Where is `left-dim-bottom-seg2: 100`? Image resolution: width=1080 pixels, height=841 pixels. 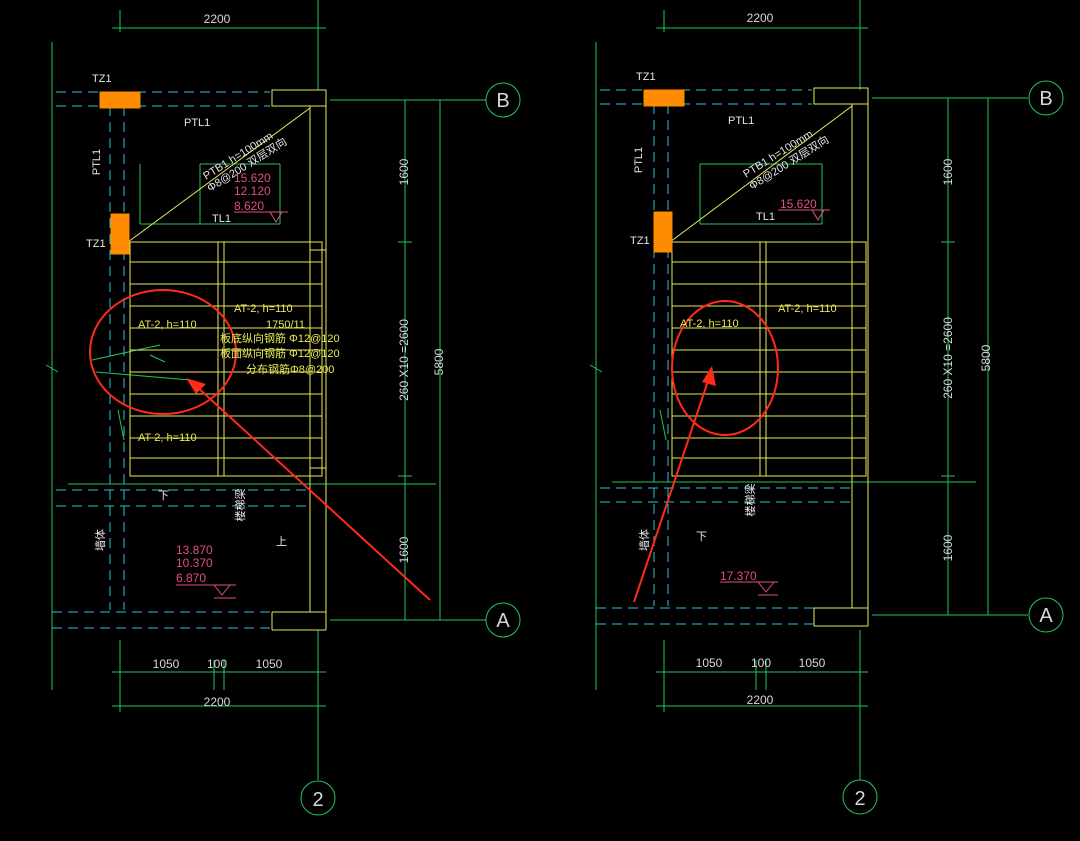 left-dim-bottom-seg2: 100 is located at coordinates (217, 664).